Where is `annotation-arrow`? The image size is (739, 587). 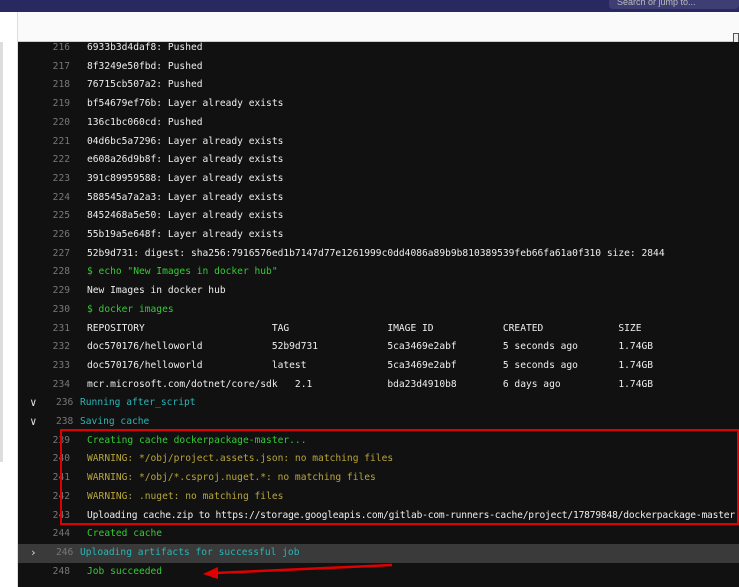 annotation-arrow is located at coordinates (298, 571).